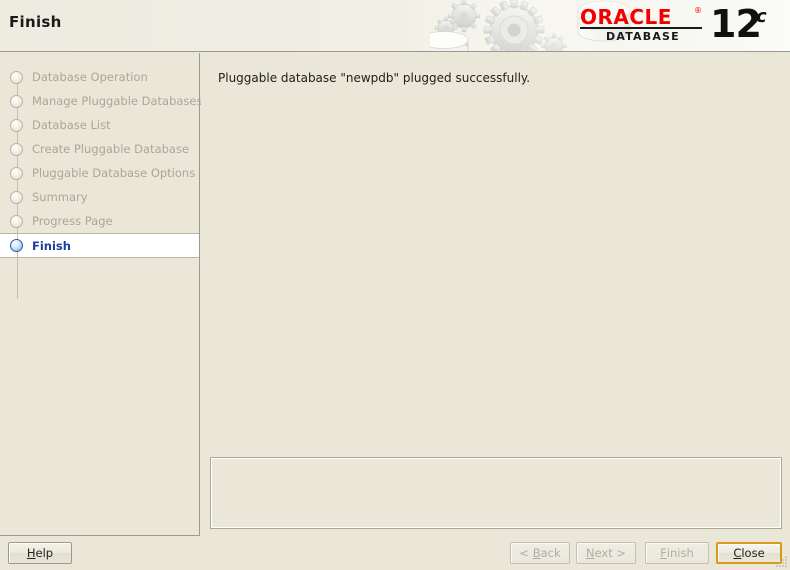 The width and height of the screenshot is (790, 570). I want to click on sidebar-step-summary: Summary, so click(99, 197).